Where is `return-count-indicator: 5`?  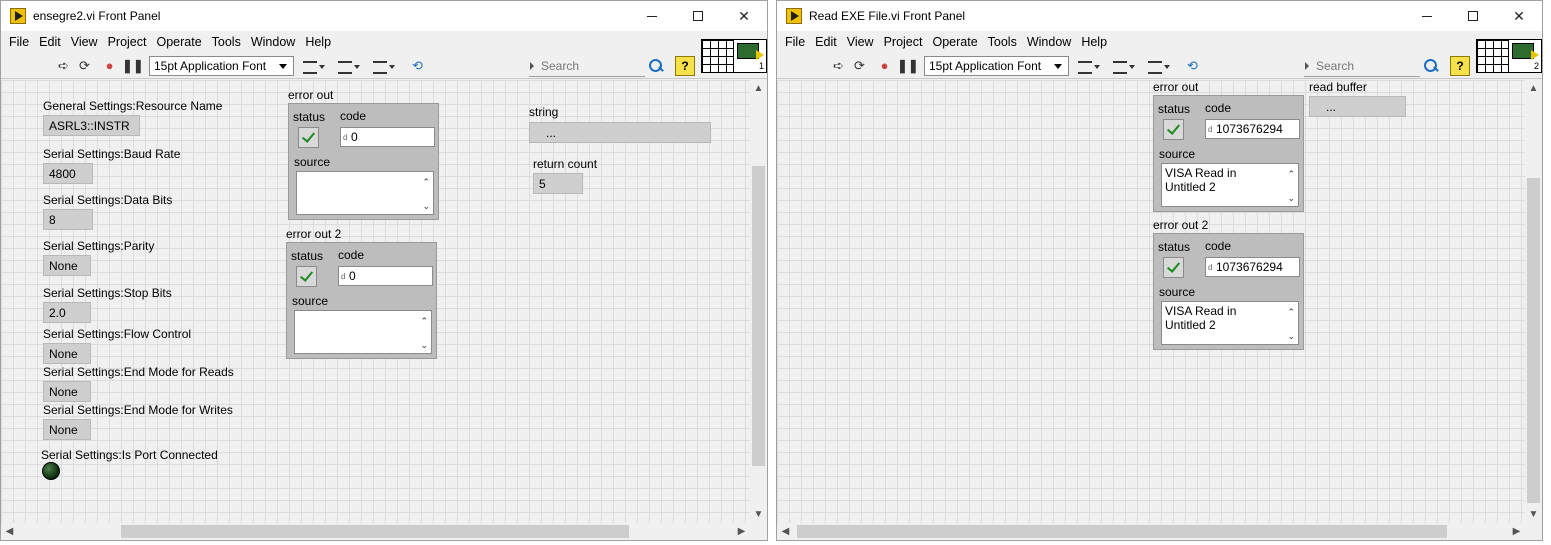
return-count-indicator: 5 is located at coordinates (558, 183).